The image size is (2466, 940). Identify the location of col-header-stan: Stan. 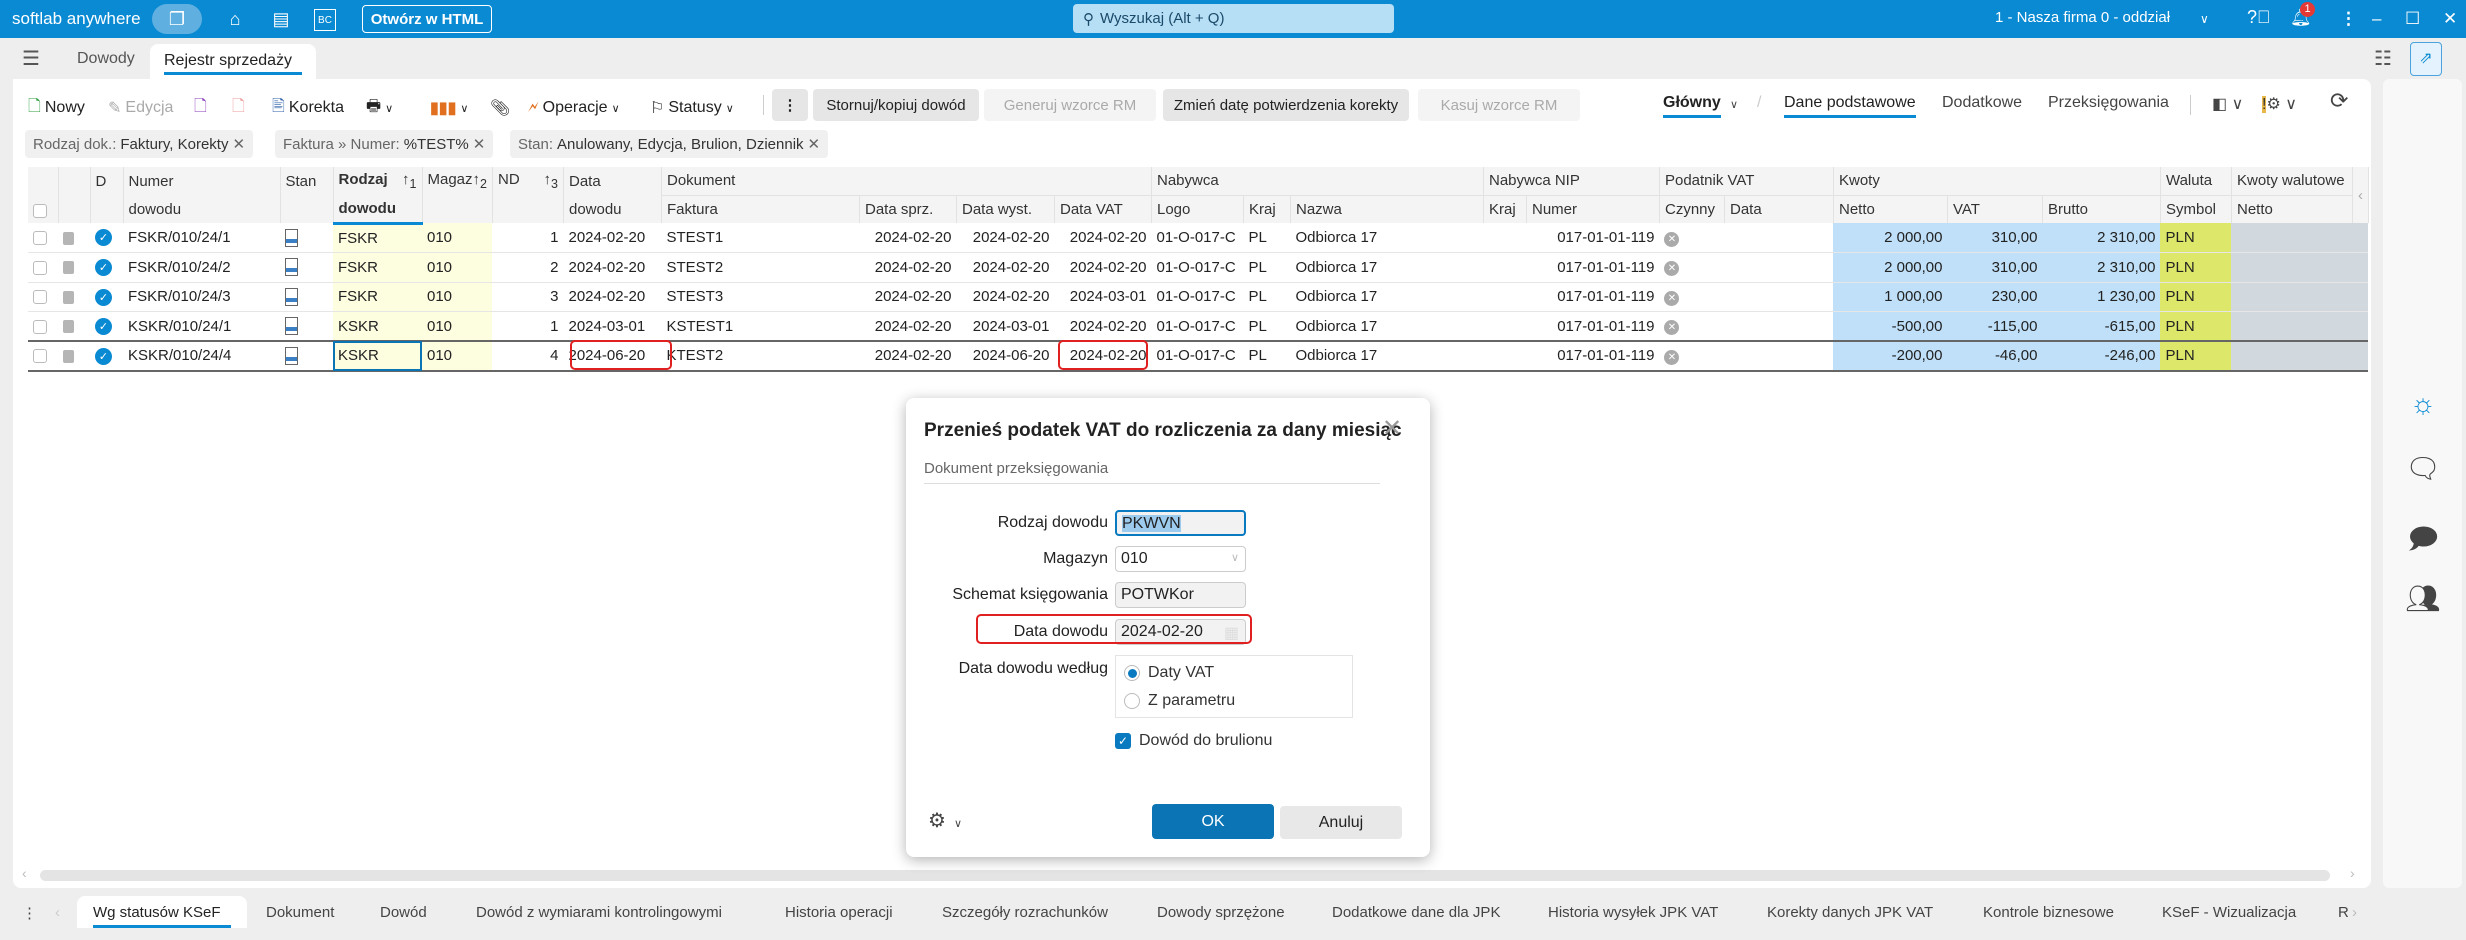
(307, 181).